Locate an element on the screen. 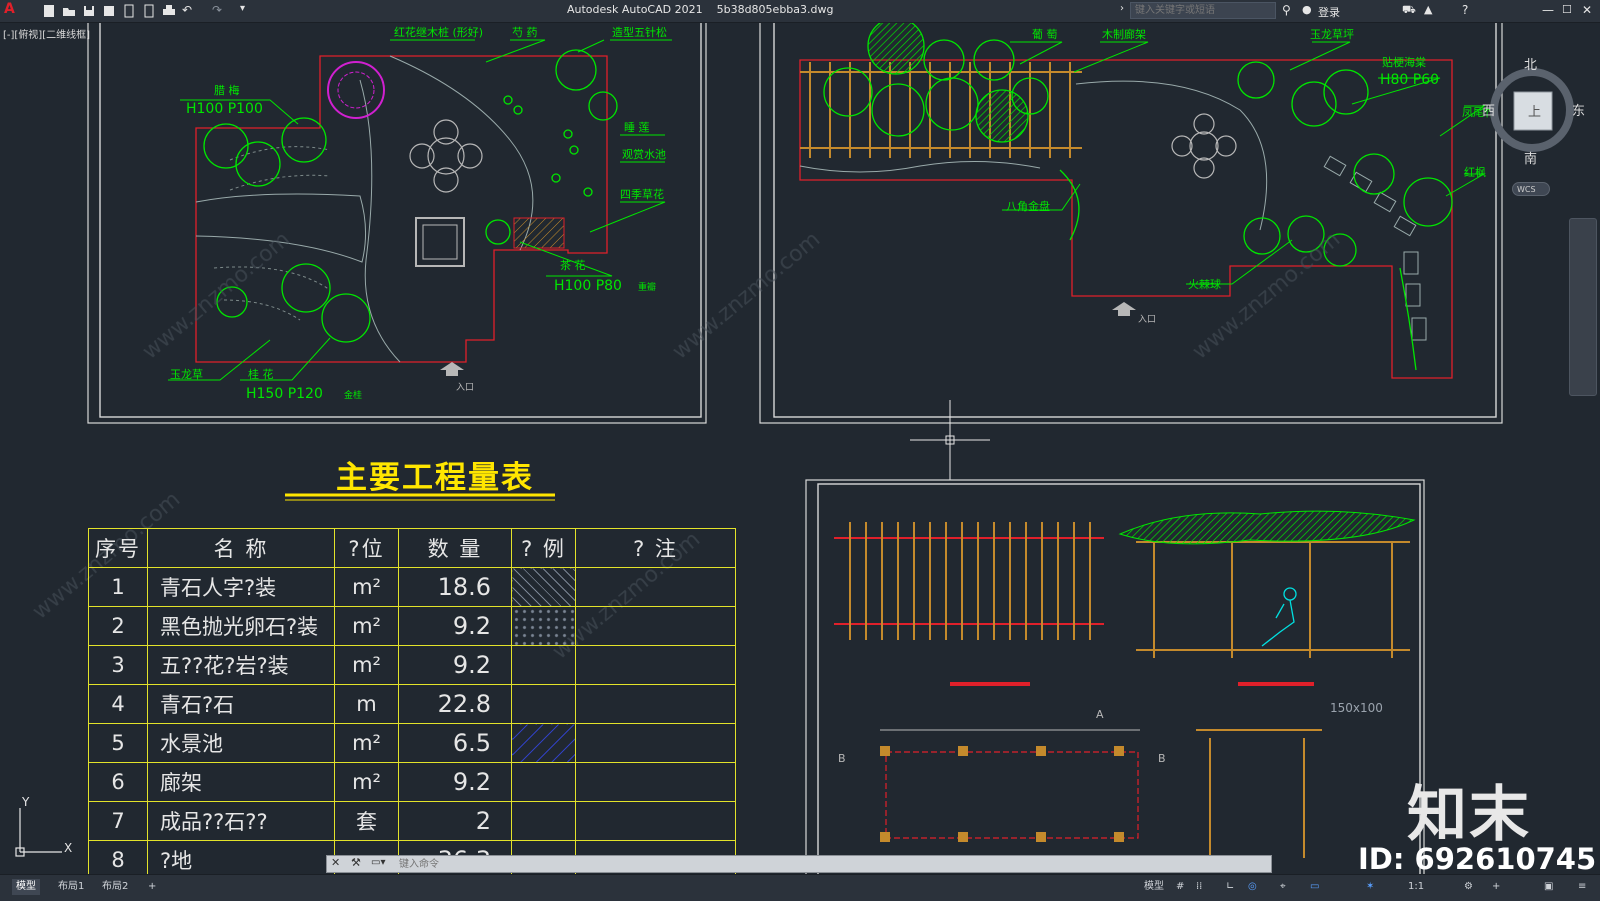 This screenshot has width=1600, height=901. pavilion-symbol-right is located at coordinates (1204, 146).